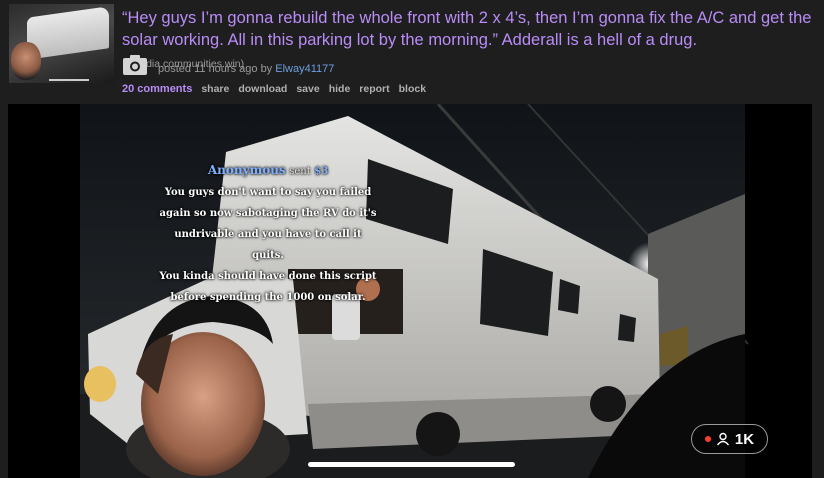  I want to click on tip-line: before spending the 1000 on solar., so click(268, 297).